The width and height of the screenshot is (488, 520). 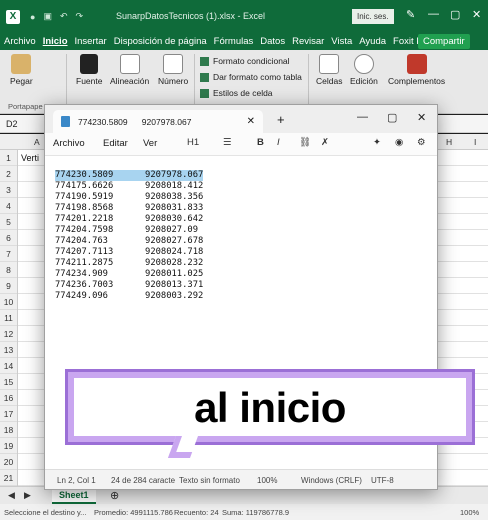 What do you see at coordinates (91, 41) in the screenshot?
I see `menu-insertar: Insertar` at bounding box center [91, 41].